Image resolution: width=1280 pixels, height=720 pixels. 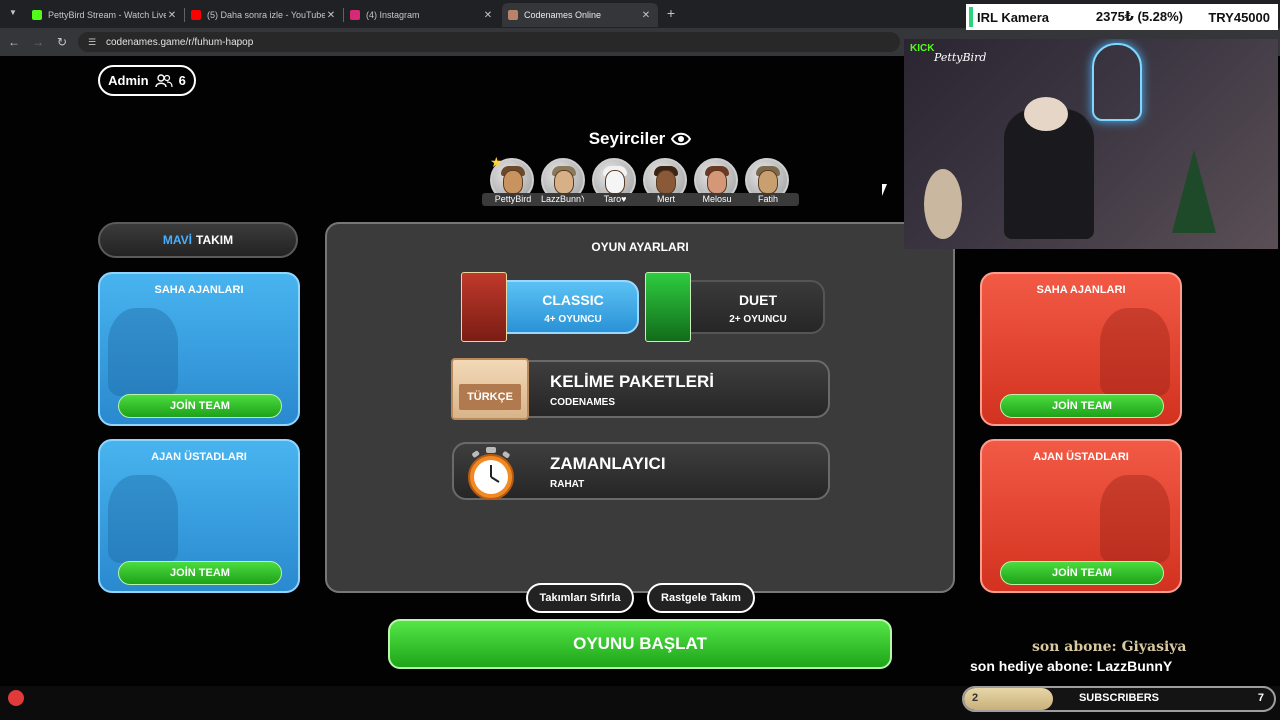 What do you see at coordinates (580, 598) in the screenshot?
I see `reset-teams-button: Takımları Sıfırla` at bounding box center [580, 598].